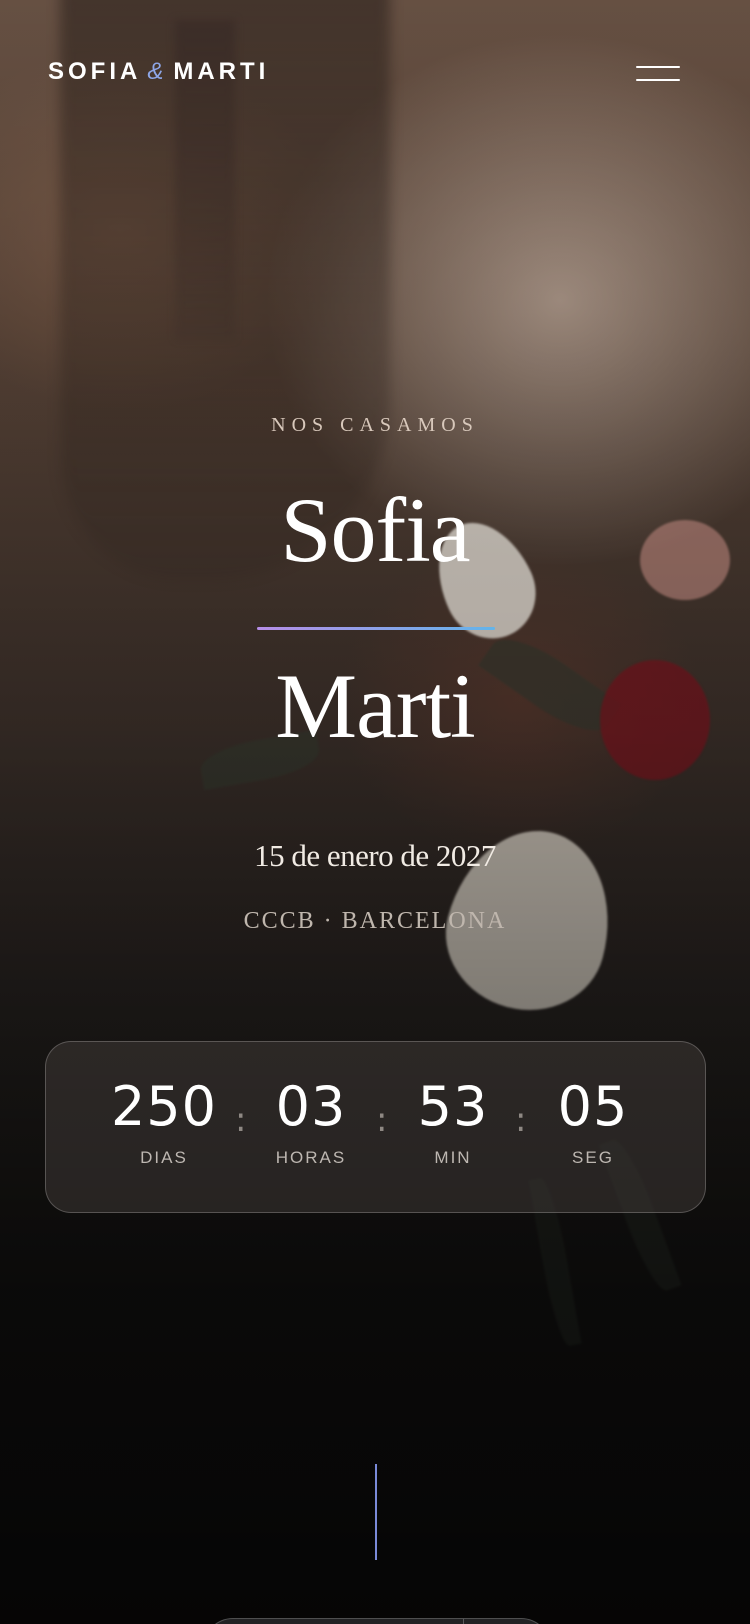 The image size is (750, 1624). Describe the element at coordinates (164, 1157) in the screenshot. I see `countdown-days-label: DIAS` at that location.